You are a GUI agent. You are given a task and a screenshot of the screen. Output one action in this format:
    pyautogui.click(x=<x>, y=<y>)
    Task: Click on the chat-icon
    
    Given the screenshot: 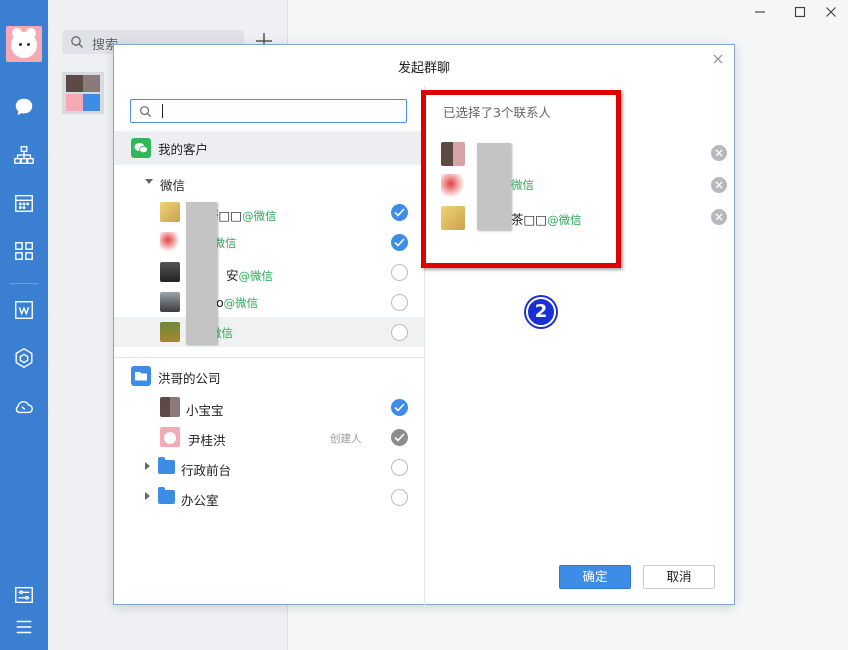 What is the action you would take?
    pyautogui.click(x=24, y=107)
    